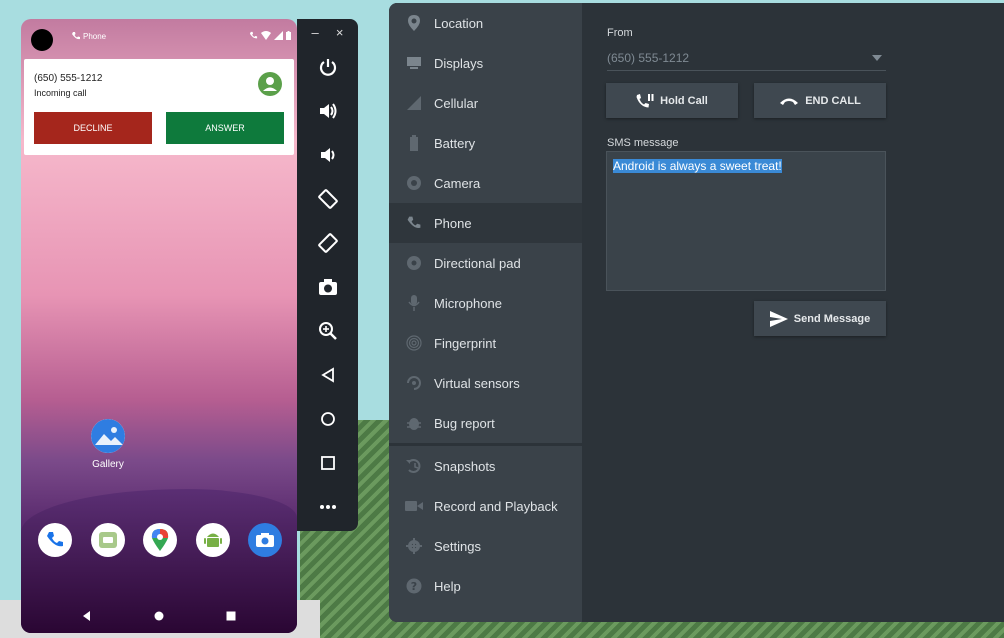 Image resolution: width=1004 pixels, height=638 pixels. Describe the element at coordinates (414, 343) in the screenshot. I see `fingerprint-icon` at that location.